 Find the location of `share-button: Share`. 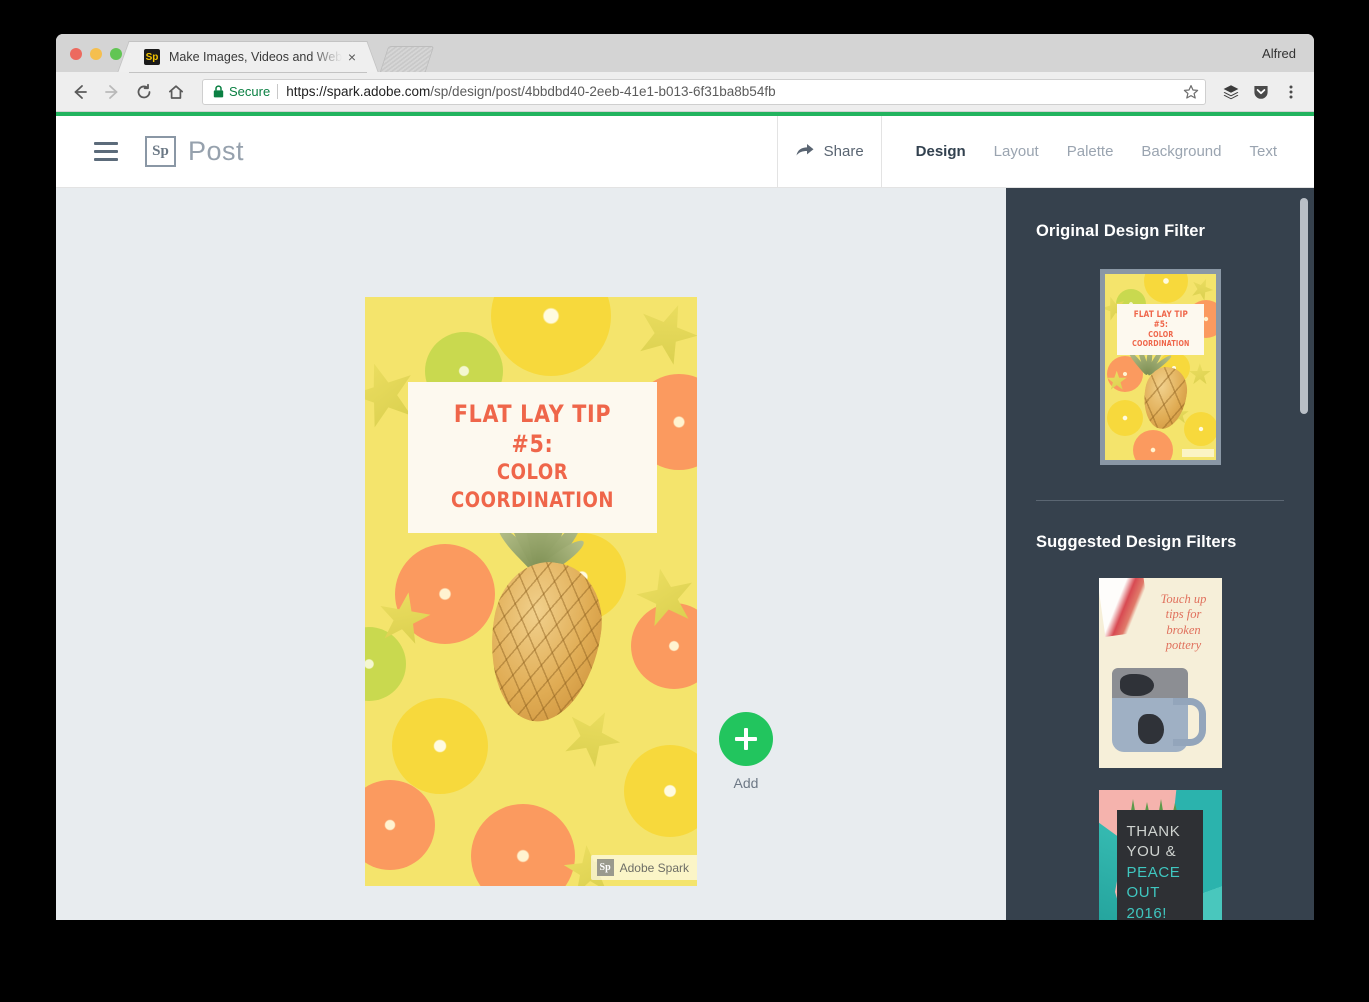

share-button: Share is located at coordinates (829, 151).